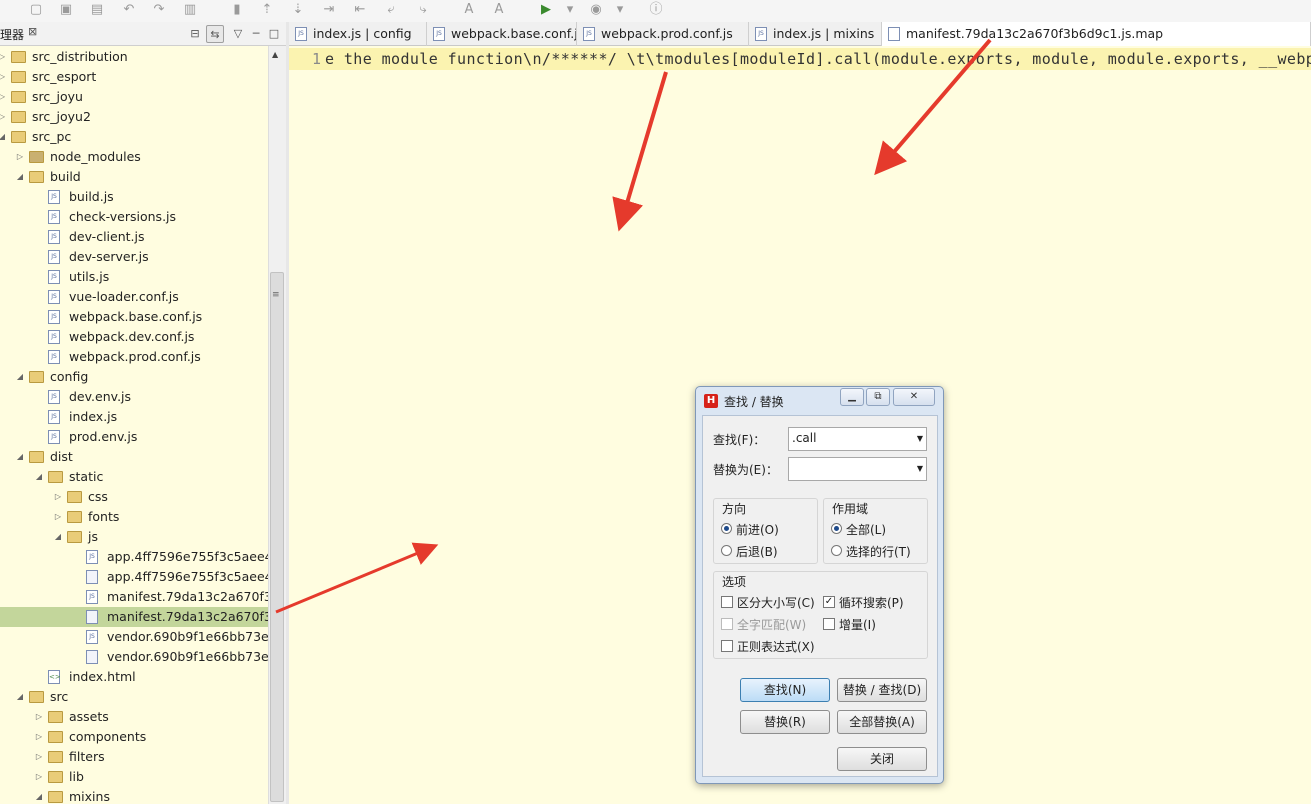  What do you see at coordinates (772, 625) in the screenshot?
I see `whole-word-label: 全字匹配(W)` at bounding box center [772, 625].